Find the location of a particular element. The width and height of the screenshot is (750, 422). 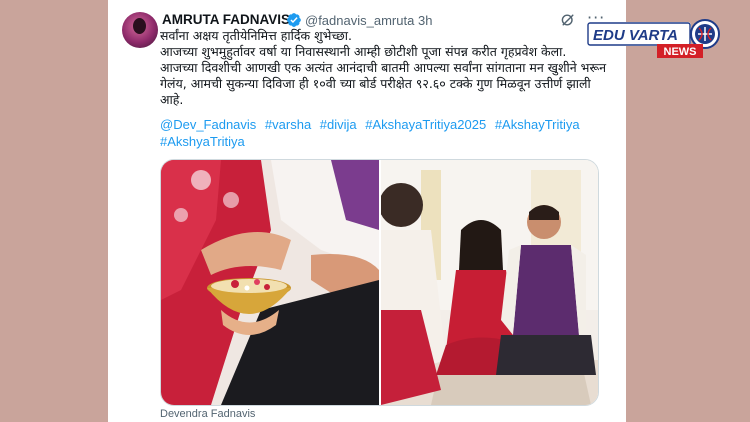

eduvarta-logo: EDU VARTA NEWS is located at coordinates (653, 38).